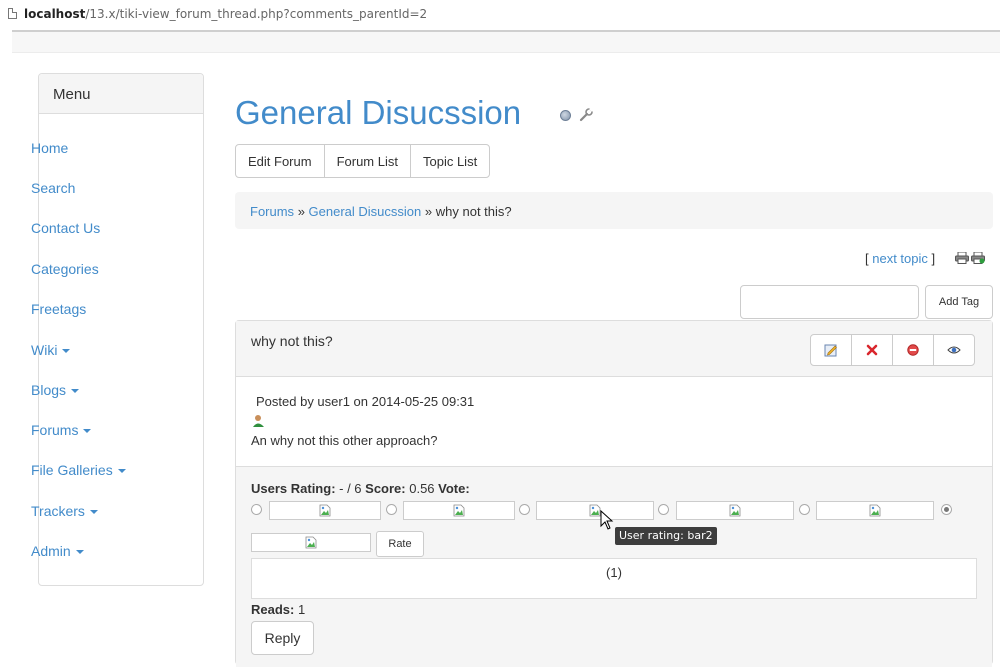  I want to click on post-meta: Posted by user1 on 2014-05-25 09:31, so click(365, 401).